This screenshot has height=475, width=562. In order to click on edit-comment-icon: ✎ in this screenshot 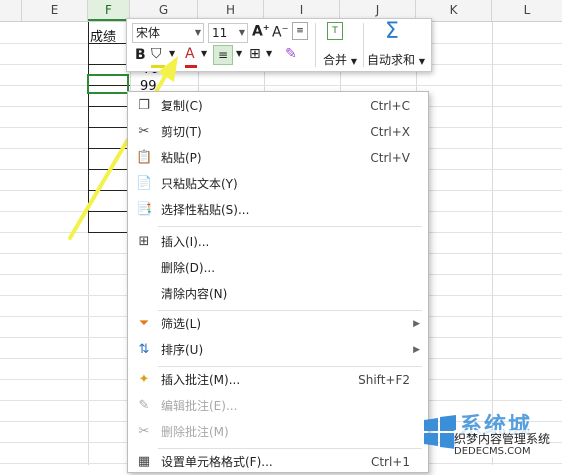, I will do `click(144, 405)`.